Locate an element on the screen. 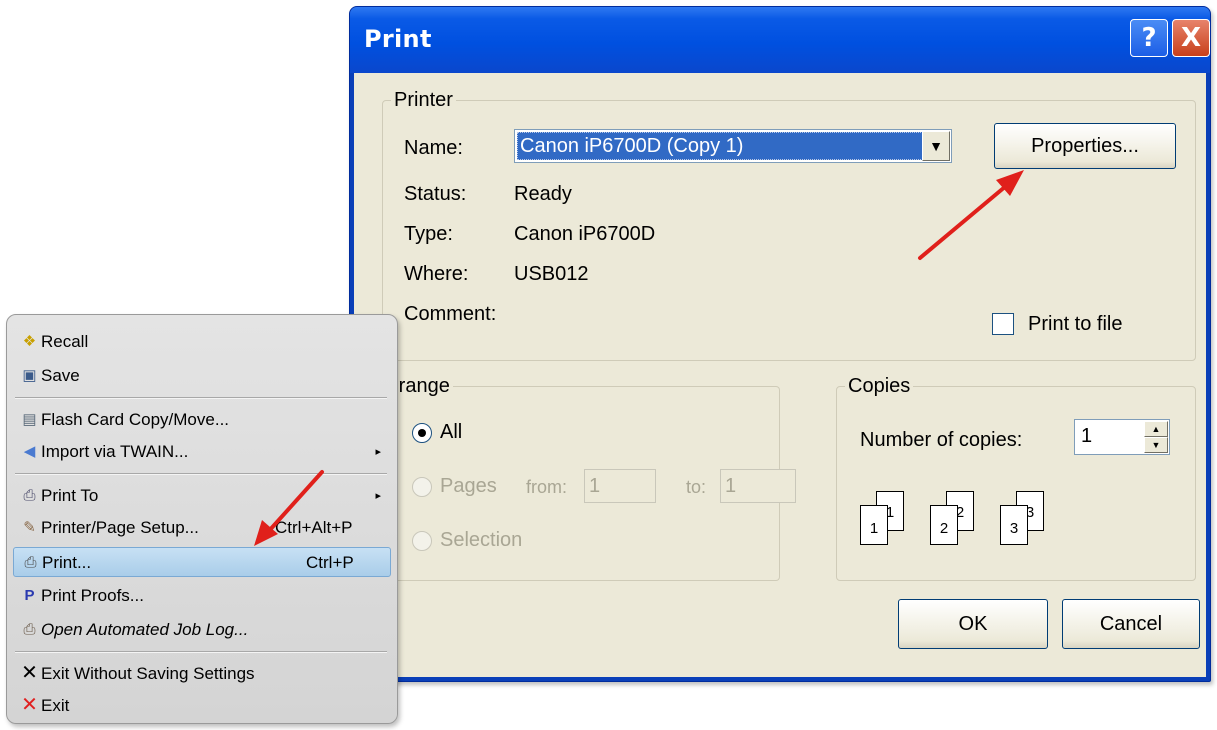 The width and height of the screenshot is (1217, 730). close-button: X is located at coordinates (1191, 38).